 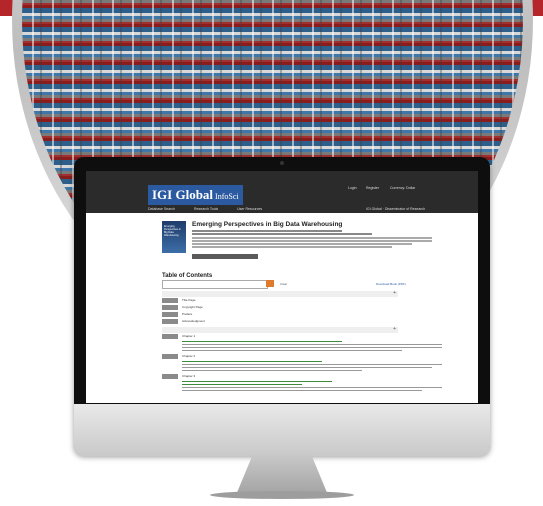 What do you see at coordinates (192, 307) in the screenshot?
I see `row-title: Copyright Page` at bounding box center [192, 307].